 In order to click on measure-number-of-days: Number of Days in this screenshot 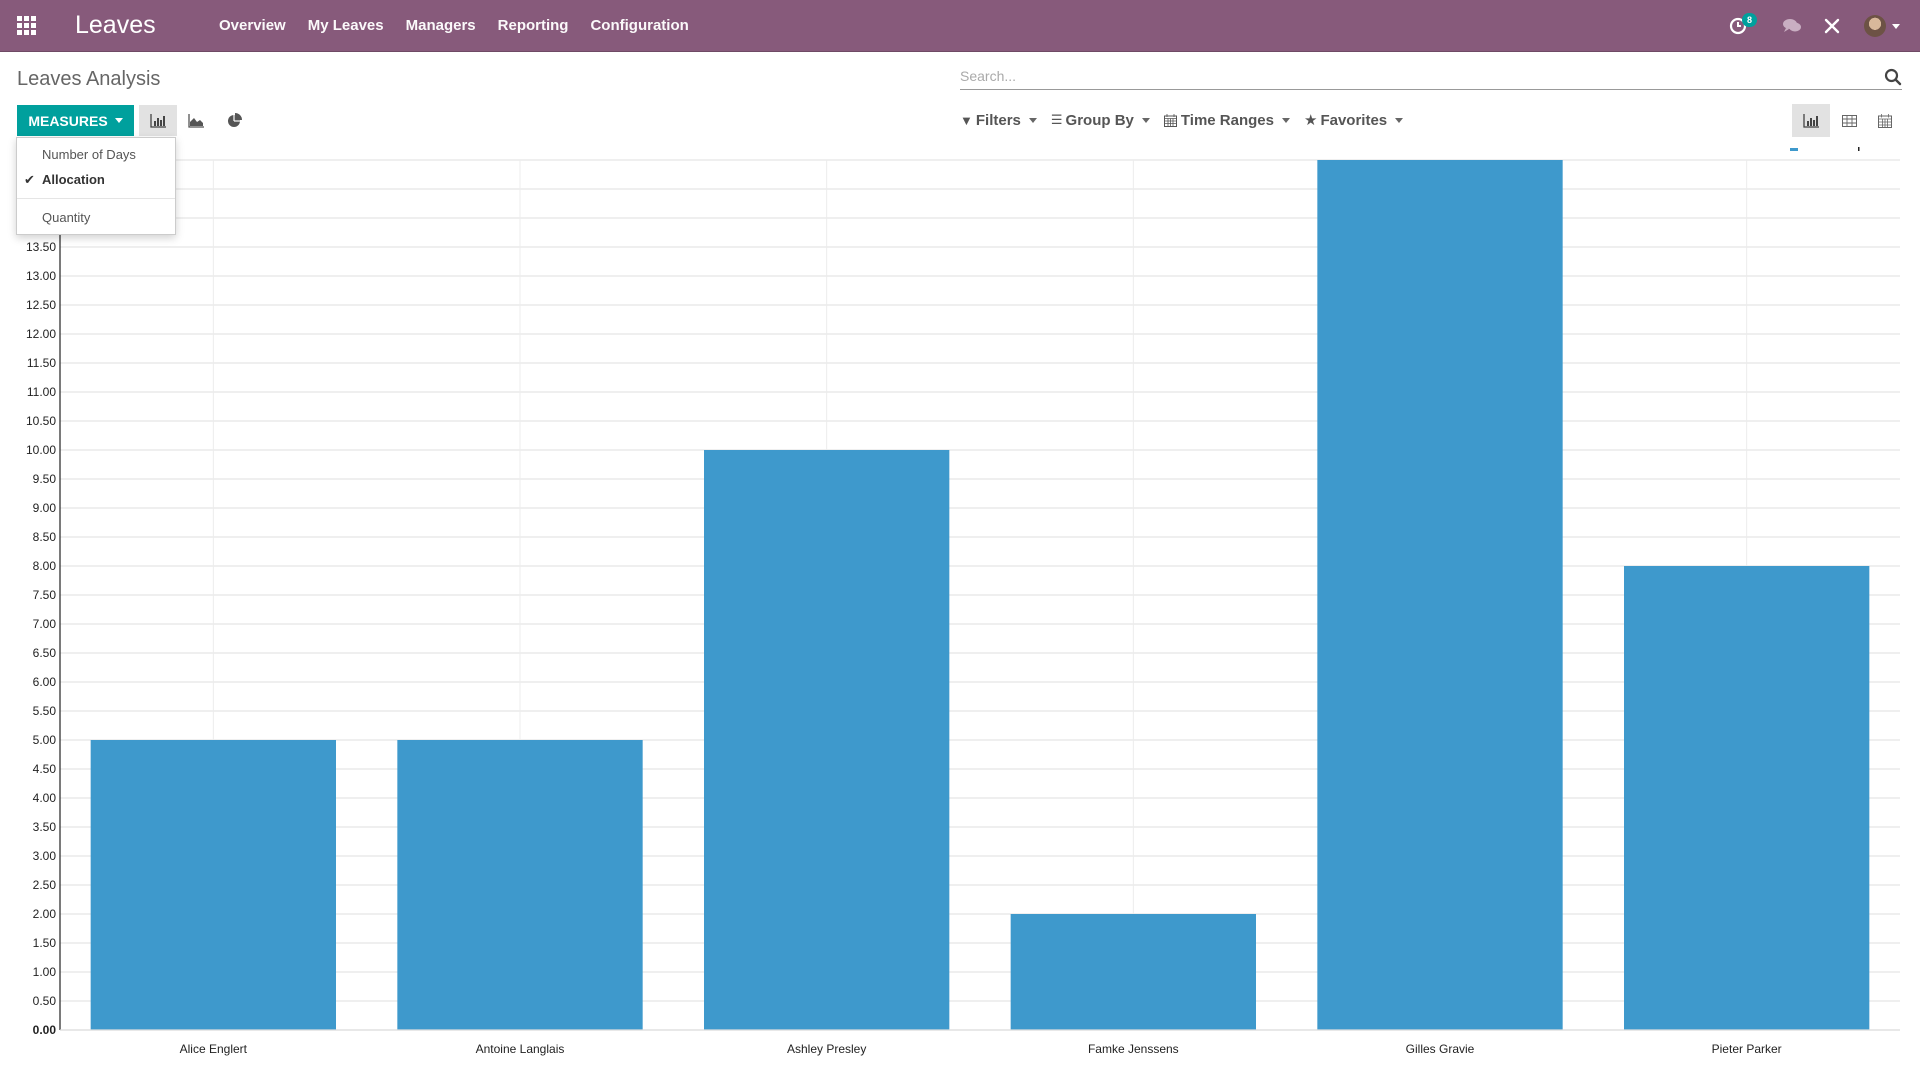, I will do `click(96, 154)`.